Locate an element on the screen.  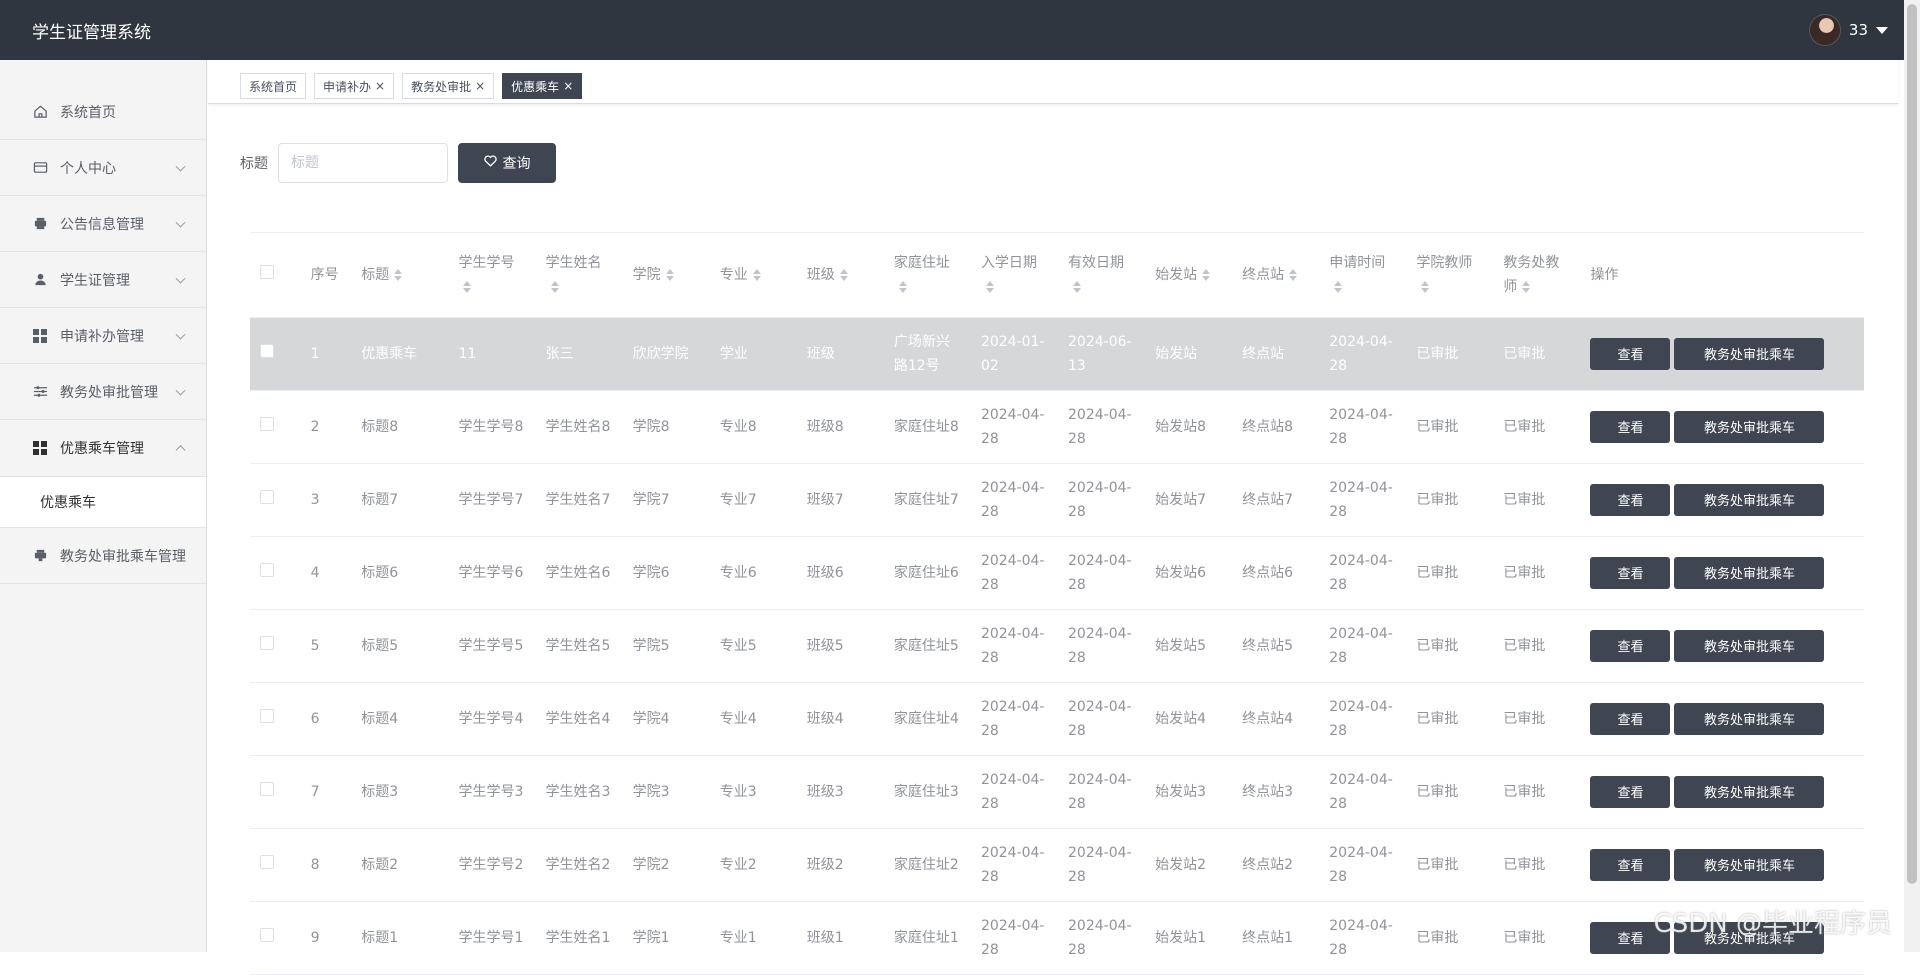
sidebar-item-label: 申请补办管理 is located at coordinates (102, 336).